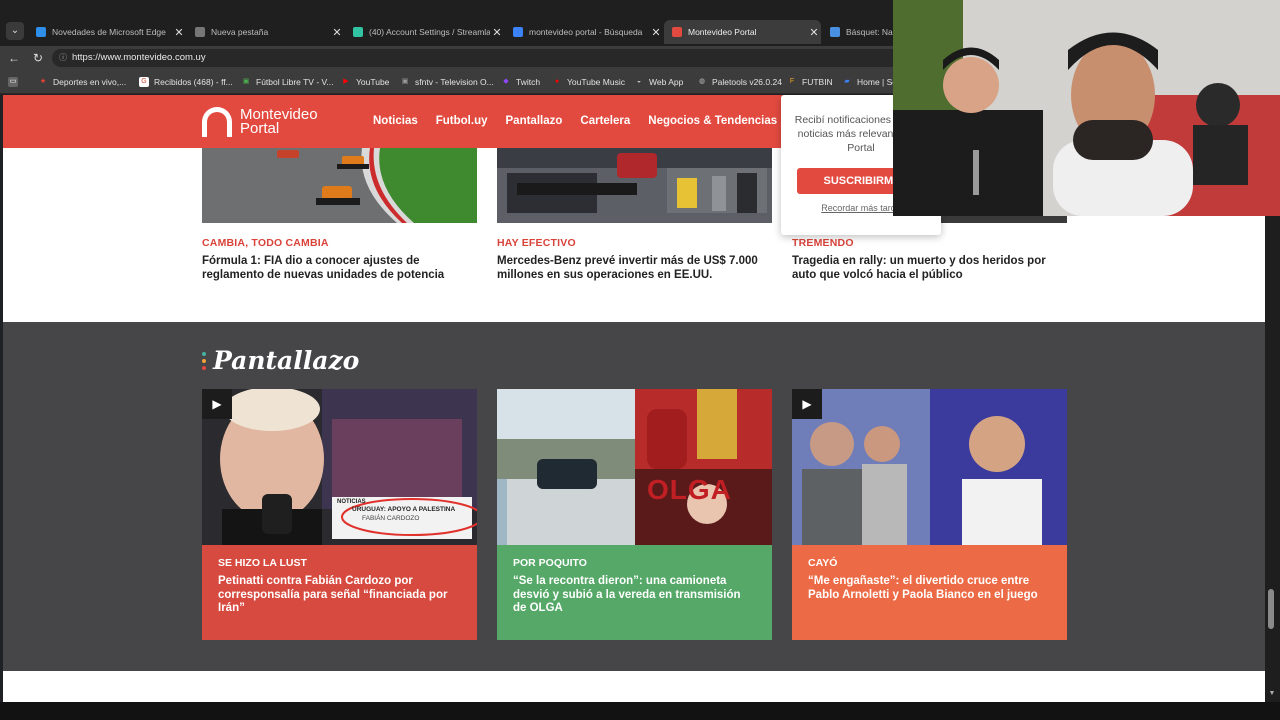 The height and width of the screenshot is (720, 1280). What do you see at coordinates (477, 58) in the screenshot?
I see `address-bar: ⓘ https://www.montevideo.com.uy` at bounding box center [477, 58].